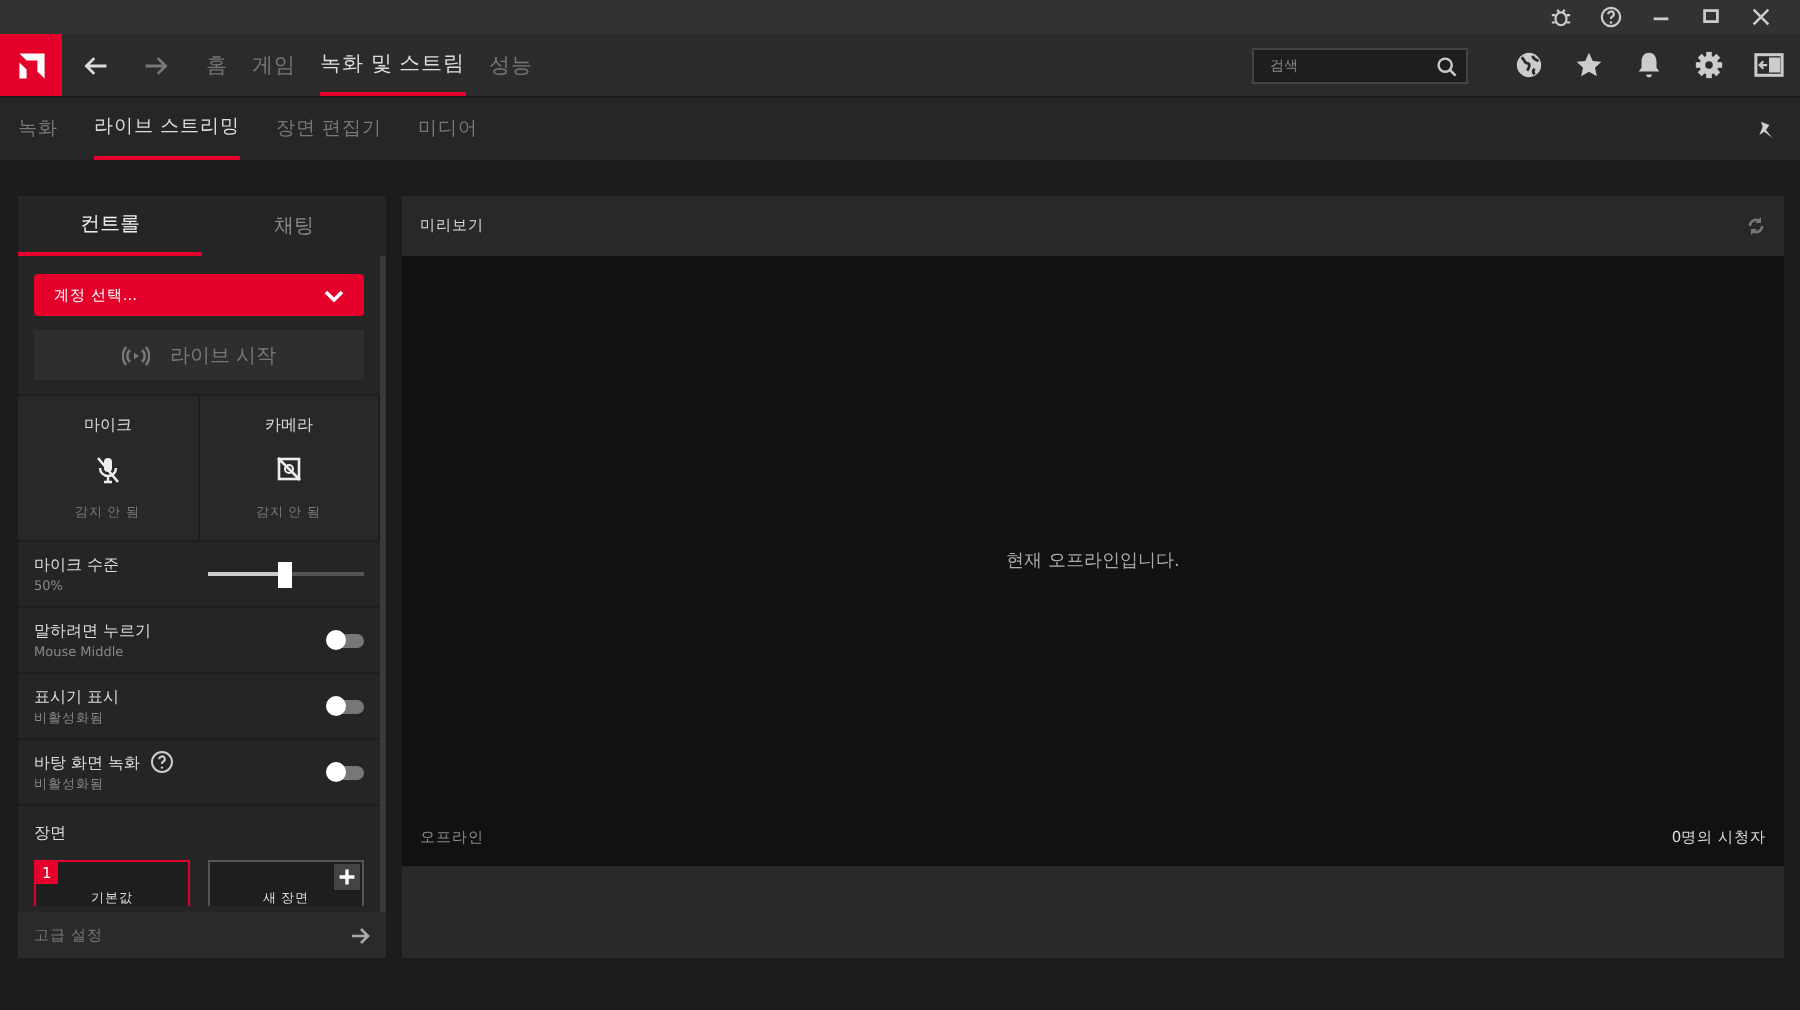 This screenshot has width=1800, height=1010. Describe the element at coordinates (360, 935) in the screenshot. I see `arrow-right-icon` at that location.